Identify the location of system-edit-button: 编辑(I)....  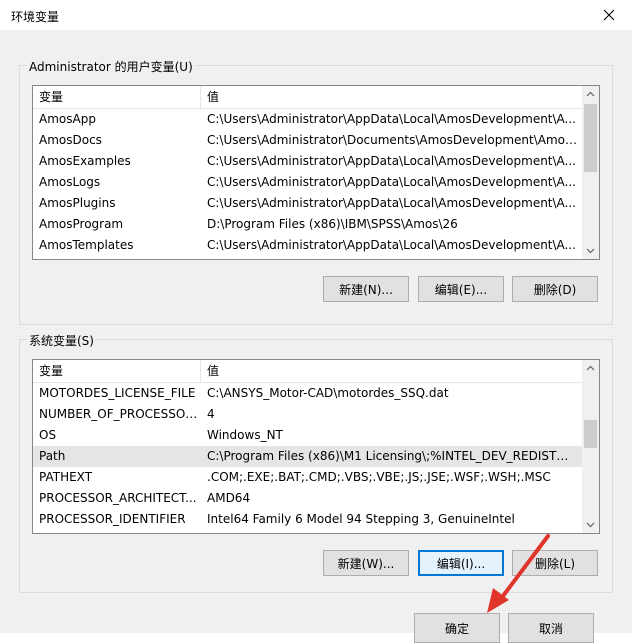
(461, 563).